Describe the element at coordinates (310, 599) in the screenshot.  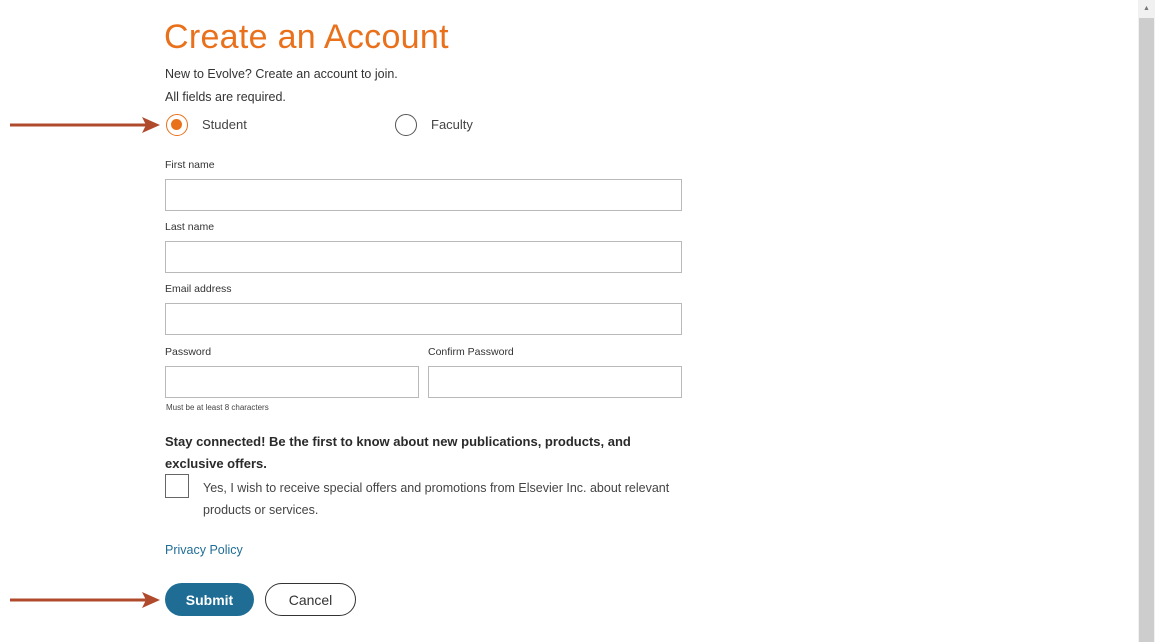
I see `cancel-button: Cancel` at that location.